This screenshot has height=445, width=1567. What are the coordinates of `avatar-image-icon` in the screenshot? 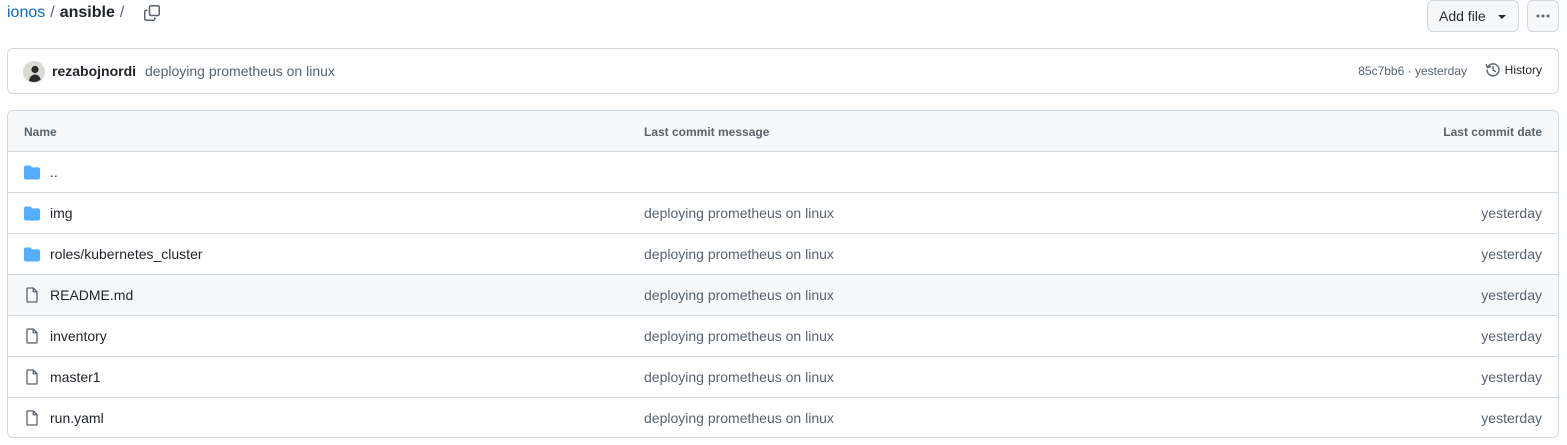 It's located at (34, 72).